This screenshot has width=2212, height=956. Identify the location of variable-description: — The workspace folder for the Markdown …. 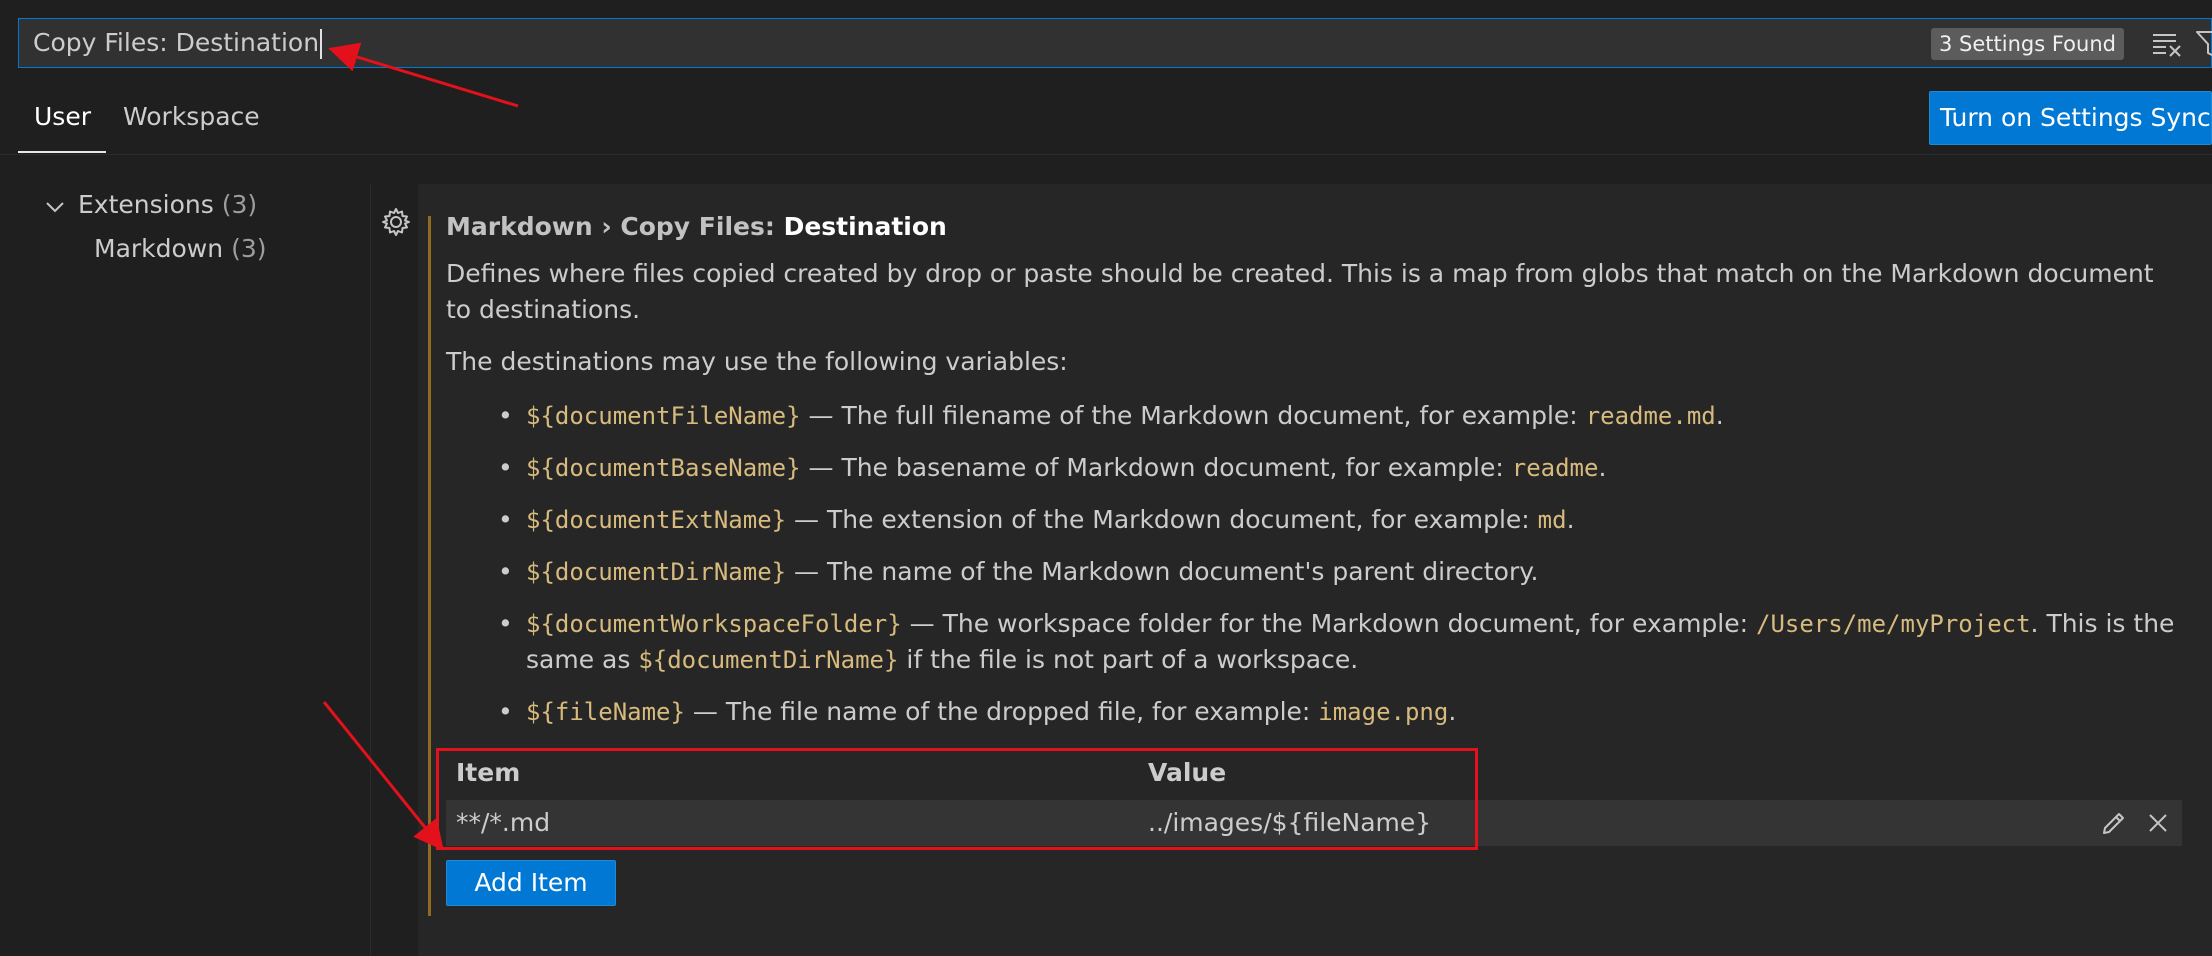
(1328, 623).